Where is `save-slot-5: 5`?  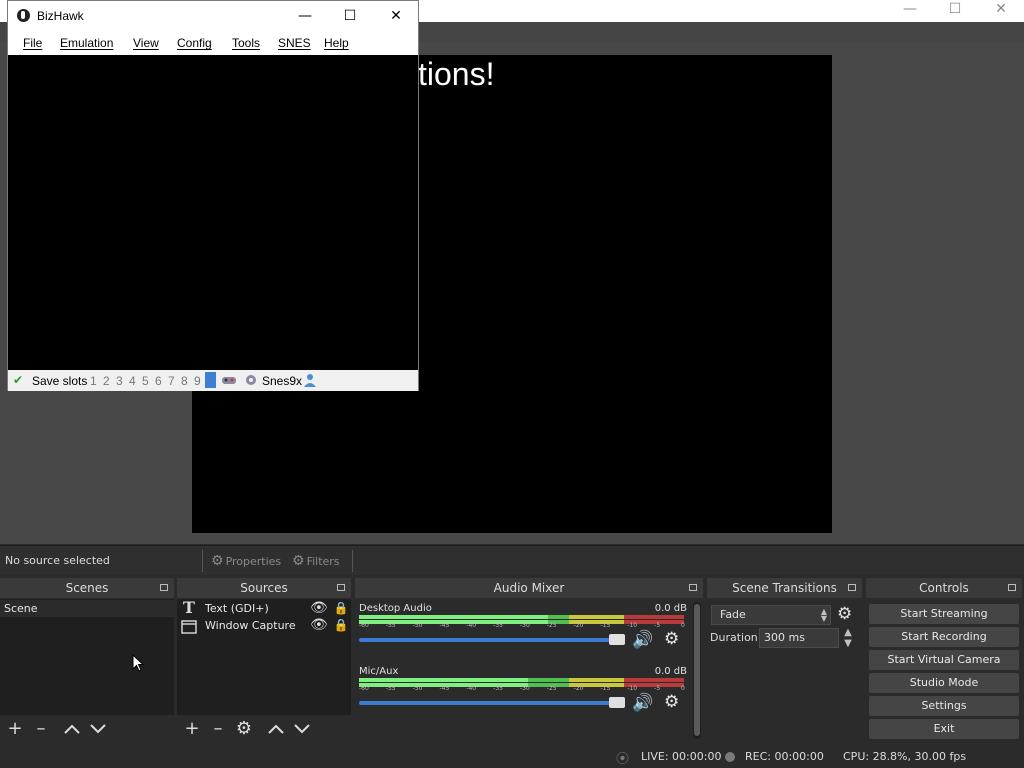 save-slot-5: 5 is located at coordinates (145, 381).